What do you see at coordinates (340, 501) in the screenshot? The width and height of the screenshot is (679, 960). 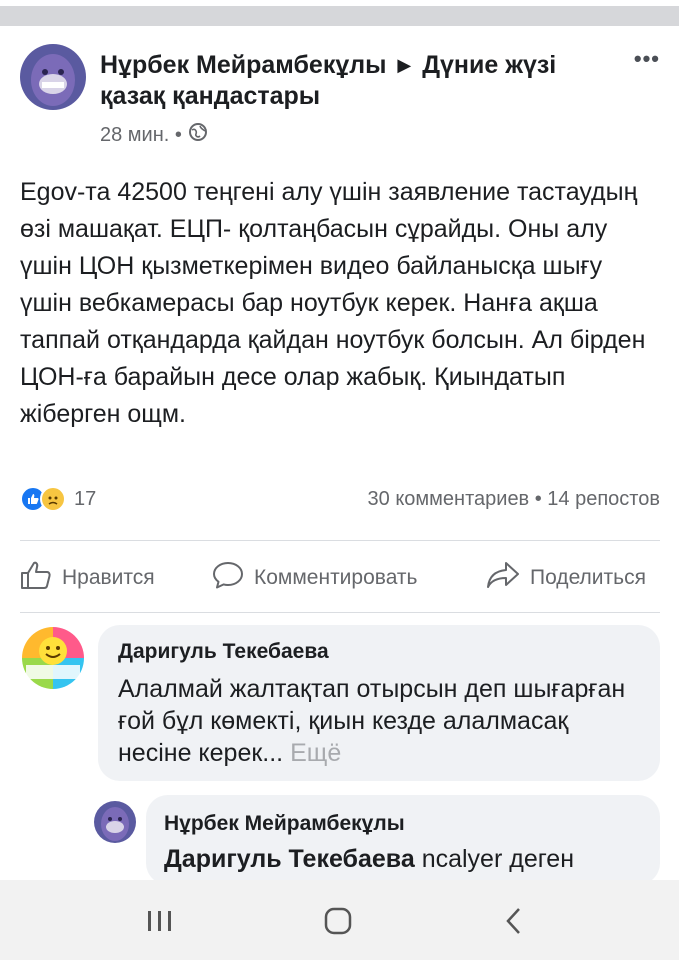 I see `post-stats: 17 30 комментариев • 14 репостов` at bounding box center [340, 501].